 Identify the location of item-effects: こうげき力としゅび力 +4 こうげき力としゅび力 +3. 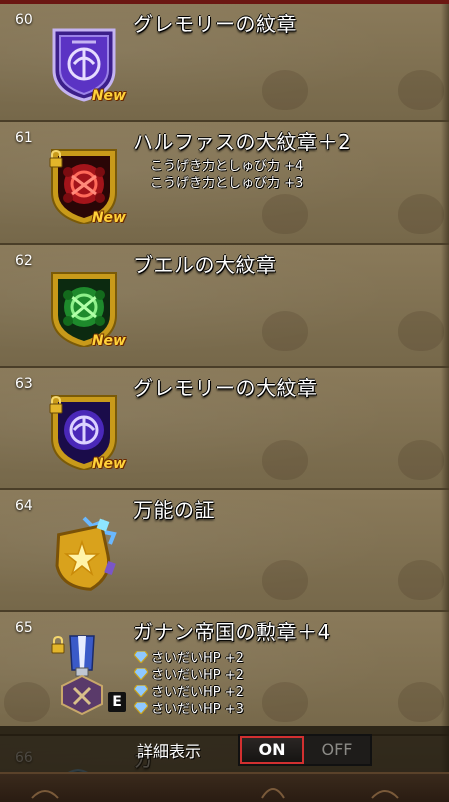
(226, 175).